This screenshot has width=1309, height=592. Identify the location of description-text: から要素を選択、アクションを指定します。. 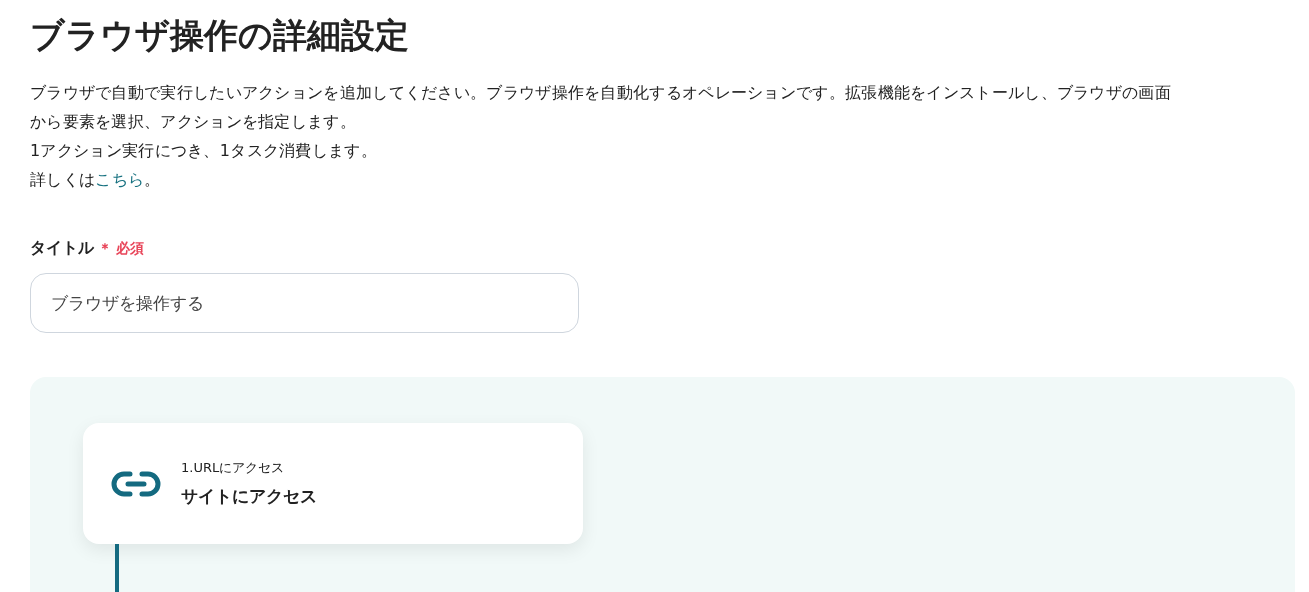
(193, 122).